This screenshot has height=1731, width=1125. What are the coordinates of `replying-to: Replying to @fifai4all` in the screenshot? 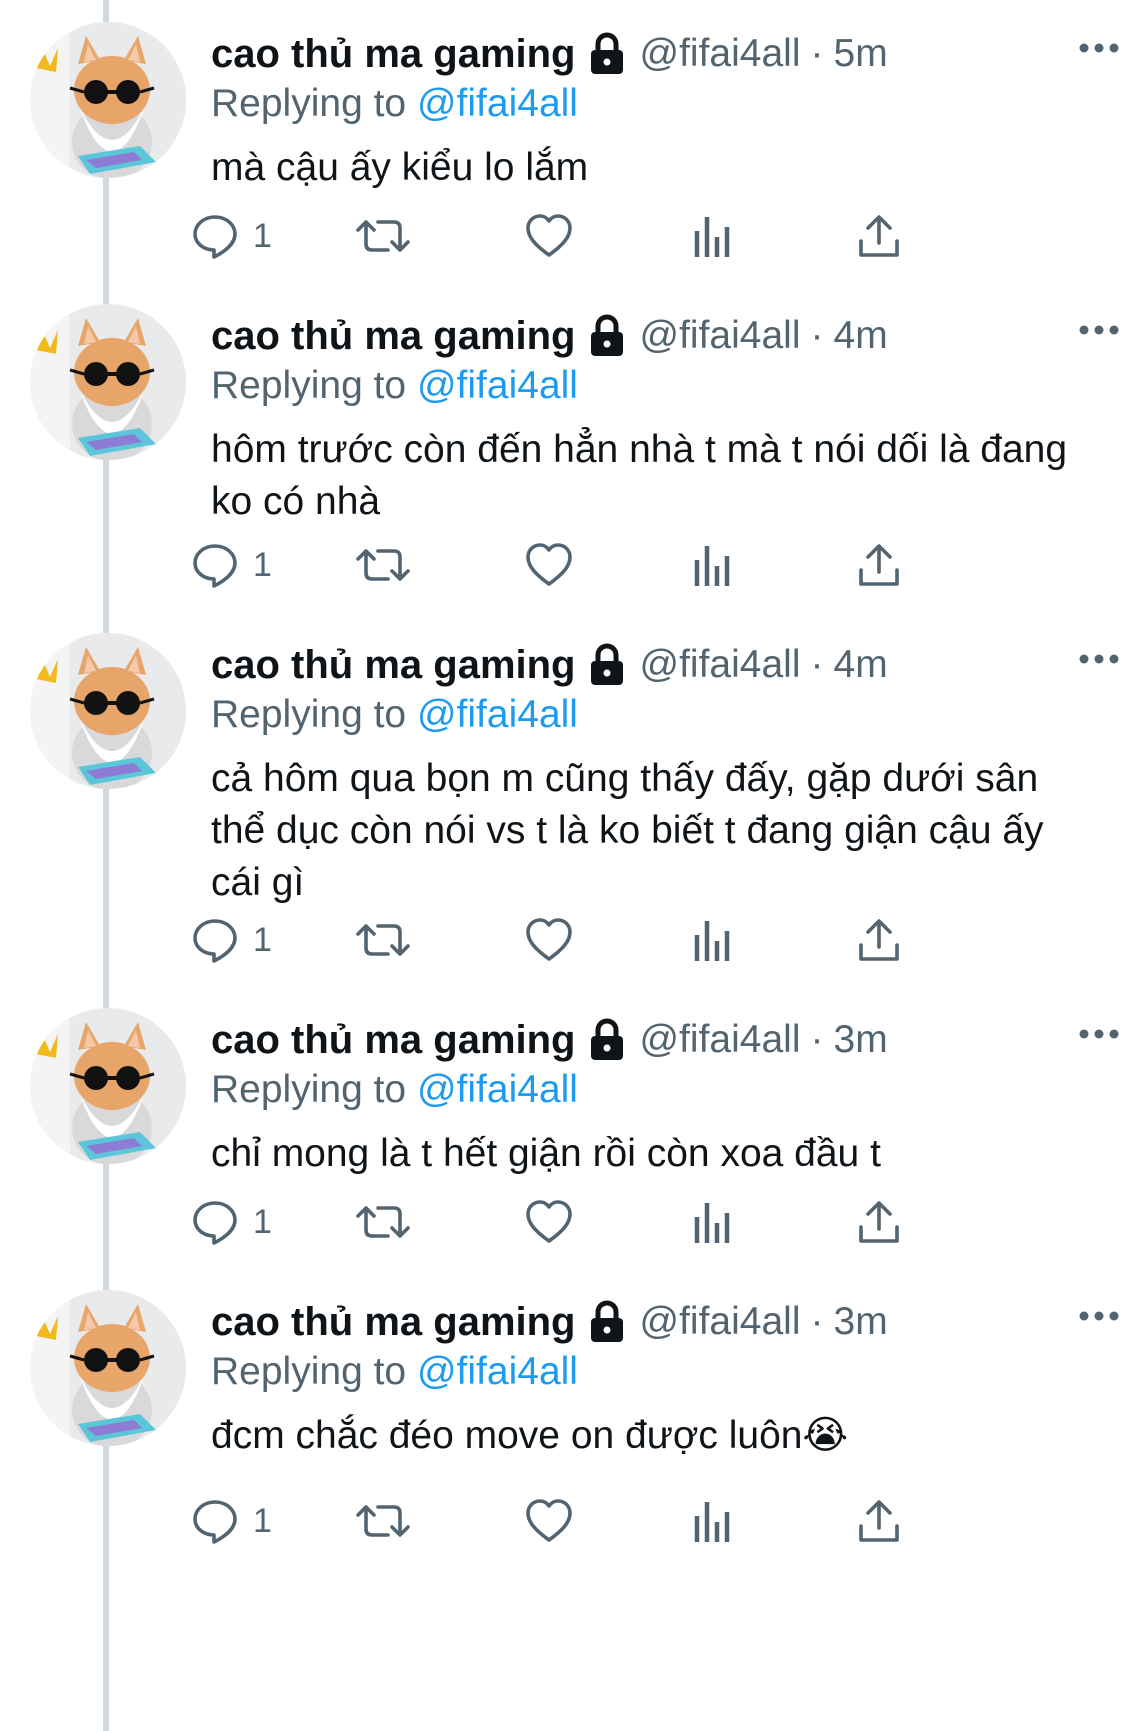 It's located at (651, 1090).